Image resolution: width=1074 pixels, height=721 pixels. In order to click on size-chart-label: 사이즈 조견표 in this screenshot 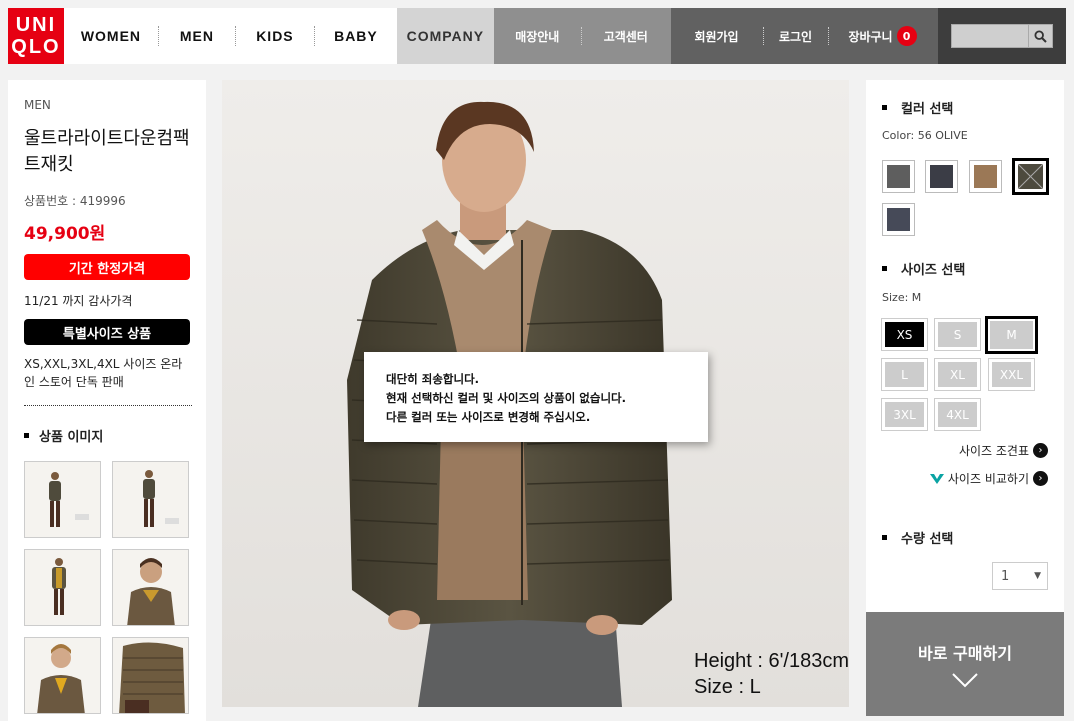, I will do `click(993, 451)`.